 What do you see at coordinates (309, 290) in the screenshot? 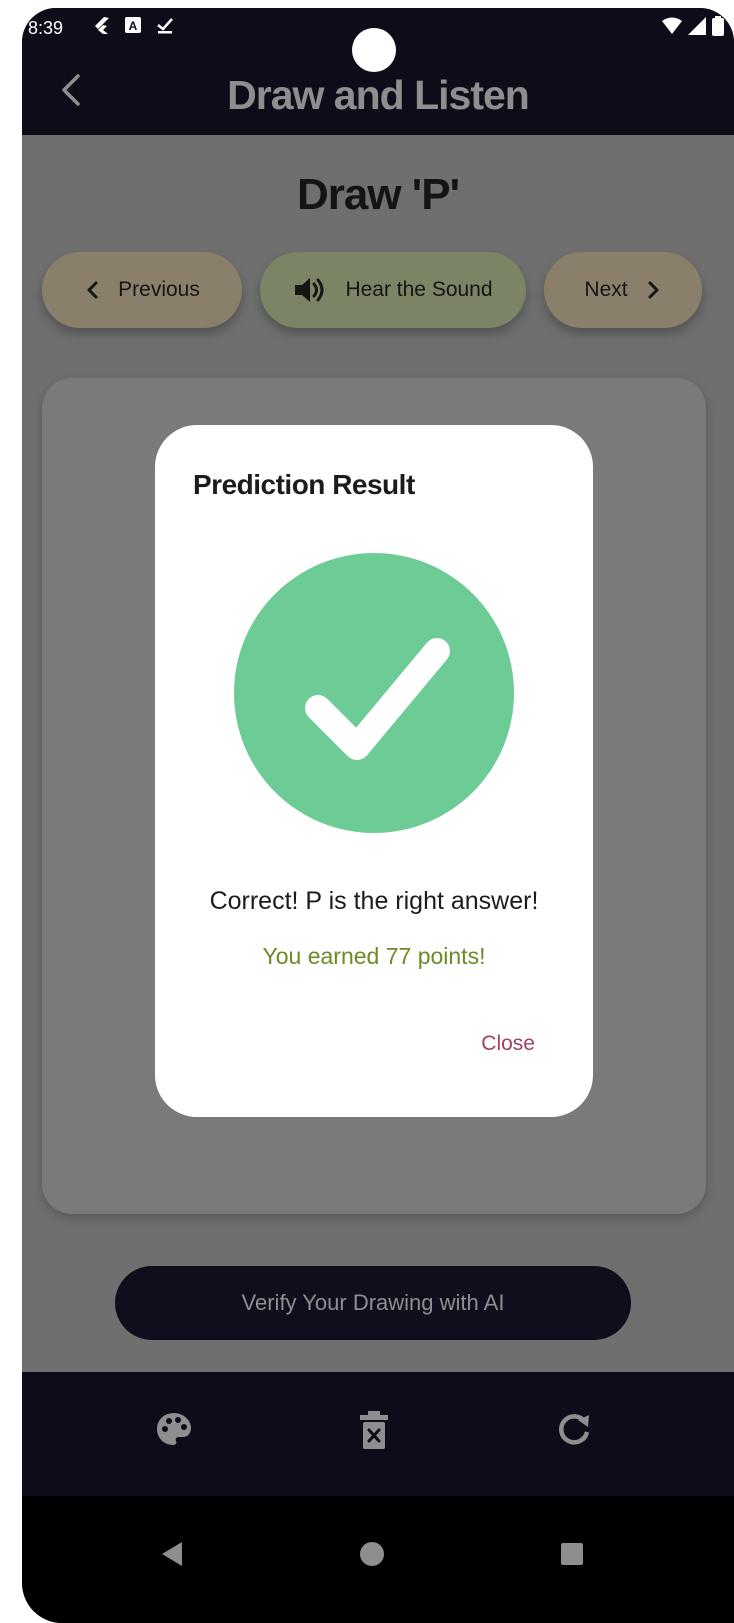
I see `volume-icon` at bounding box center [309, 290].